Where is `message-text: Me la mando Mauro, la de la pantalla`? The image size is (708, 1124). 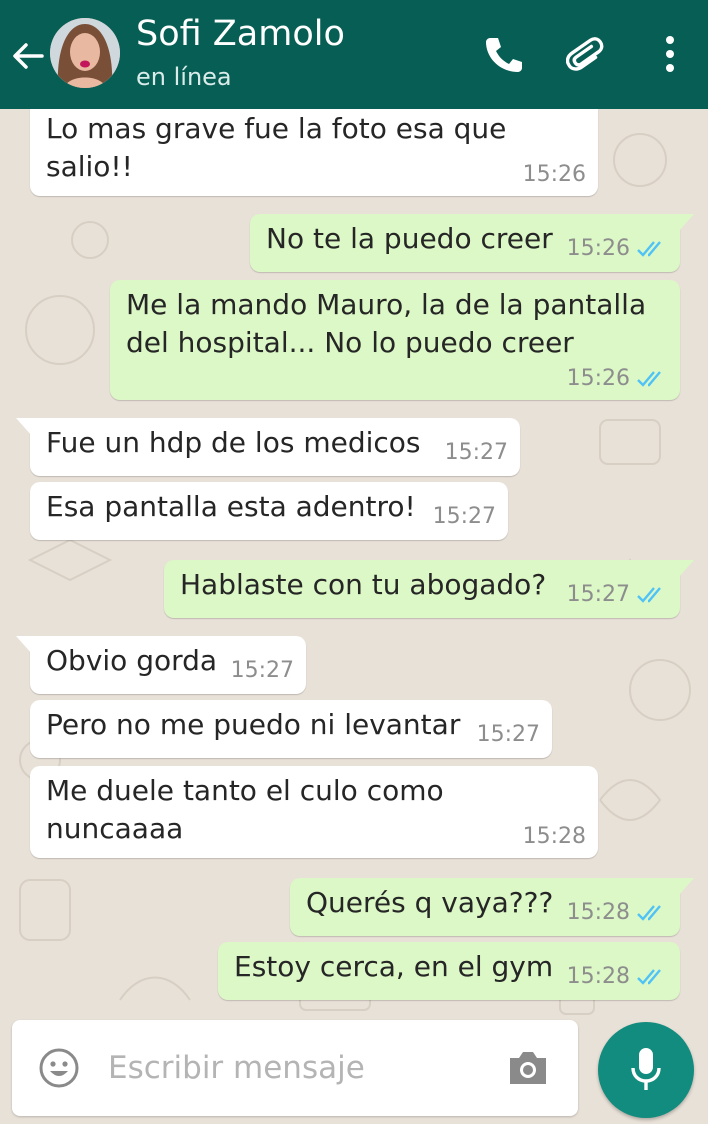 message-text: Me la mando Mauro, la de la pantalla is located at coordinates (386, 304).